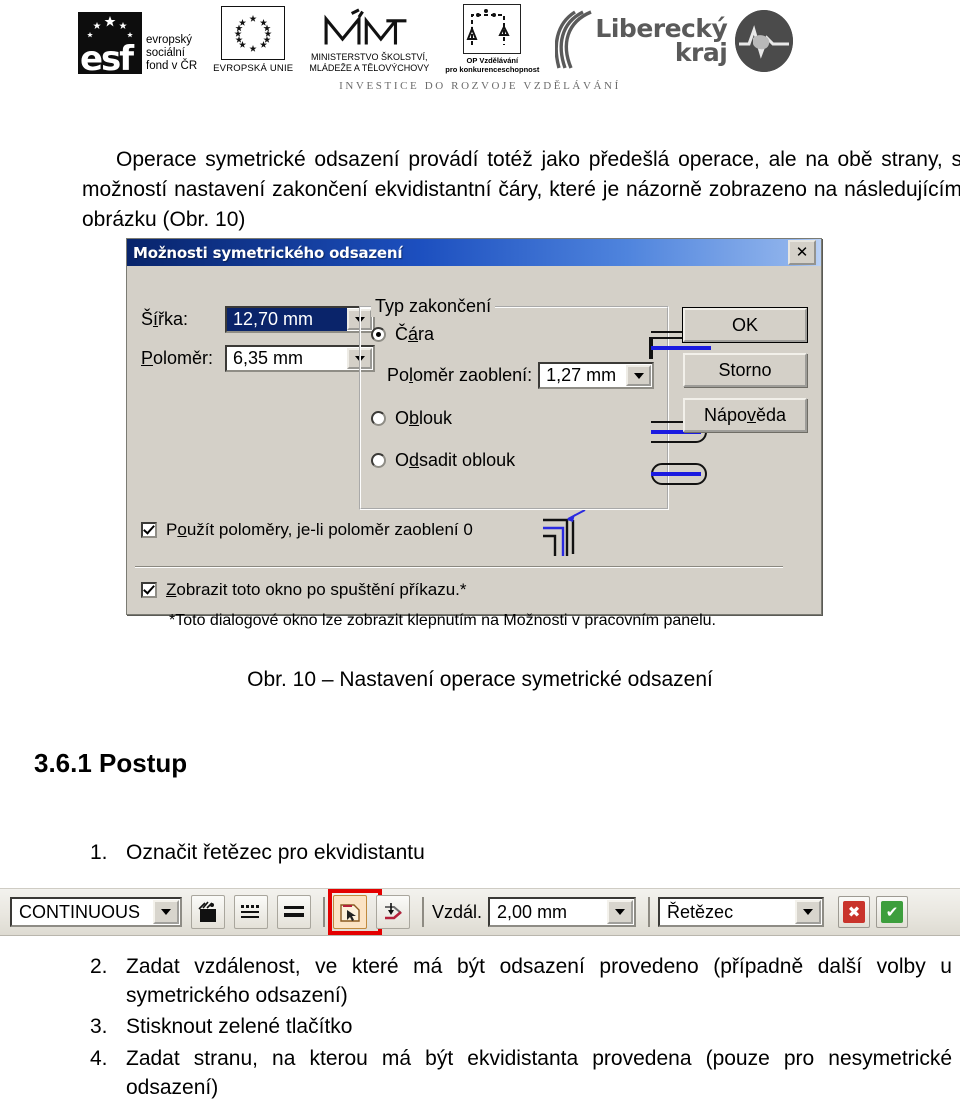  What do you see at coordinates (111, 763) in the screenshot?
I see `section-heading: 3.6.1 Postup` at bounding box center [111, 763].